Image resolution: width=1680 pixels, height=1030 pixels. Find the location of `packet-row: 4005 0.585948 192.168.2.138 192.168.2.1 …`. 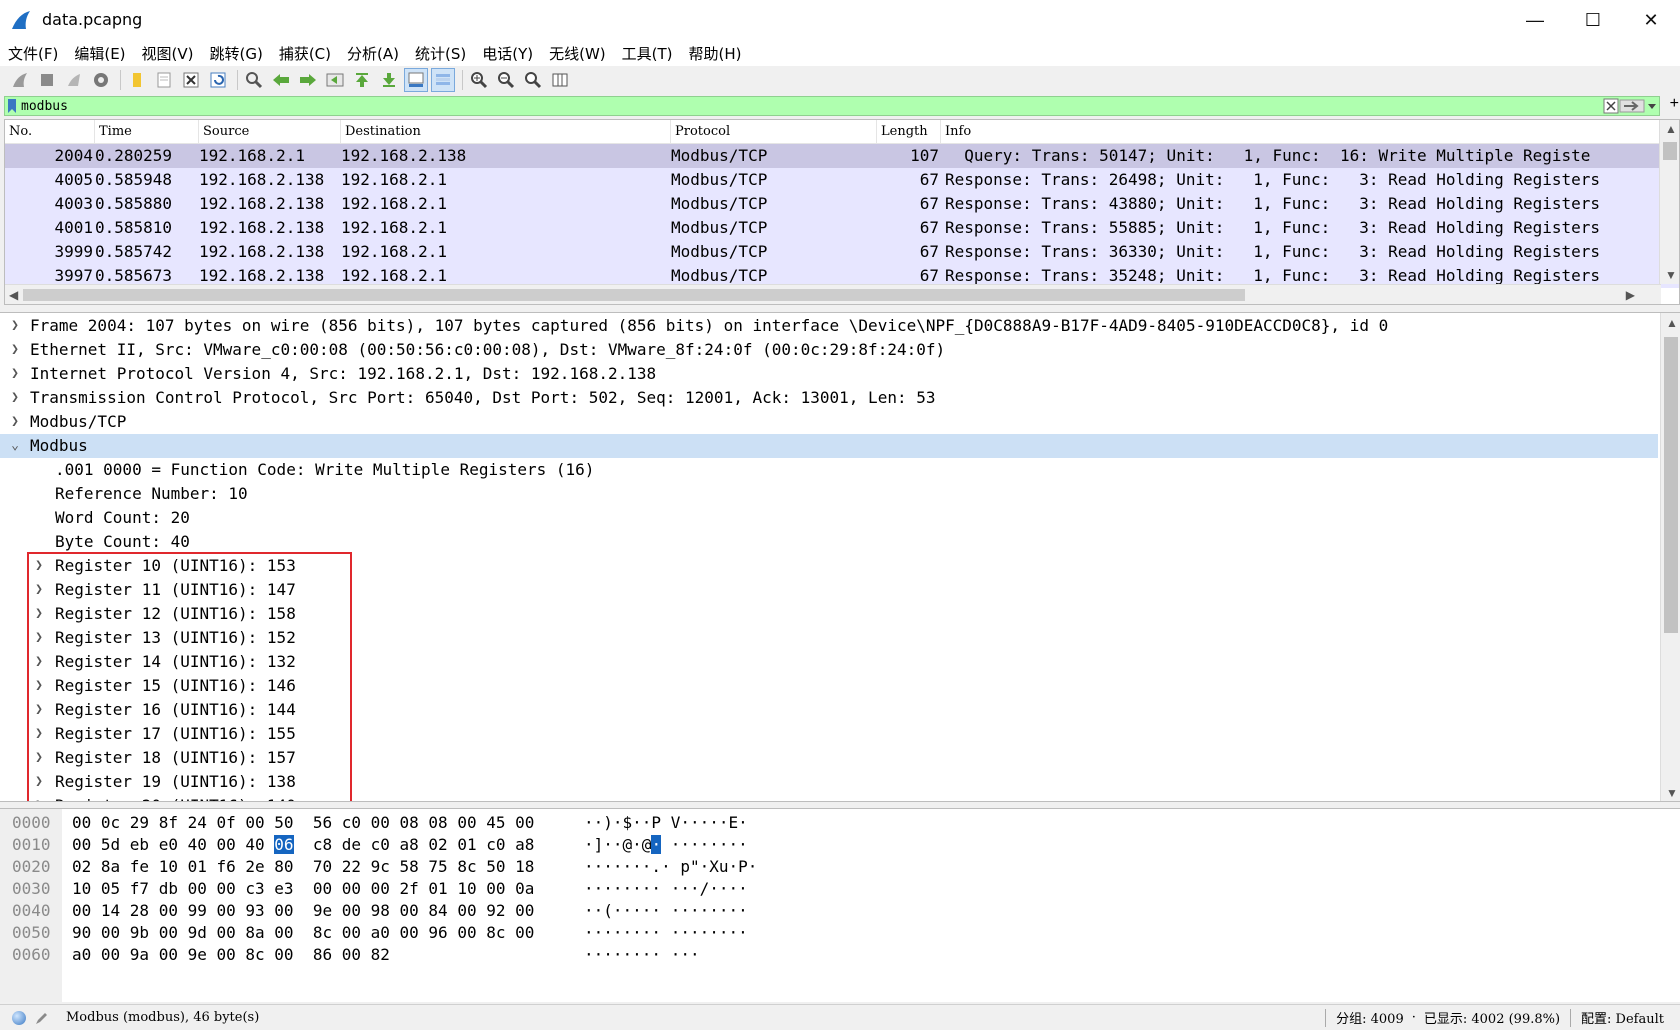

packet-row: 4005 0.585948 192.168.2.138 192.168.2.1 … is located at coordinates (842, 180).